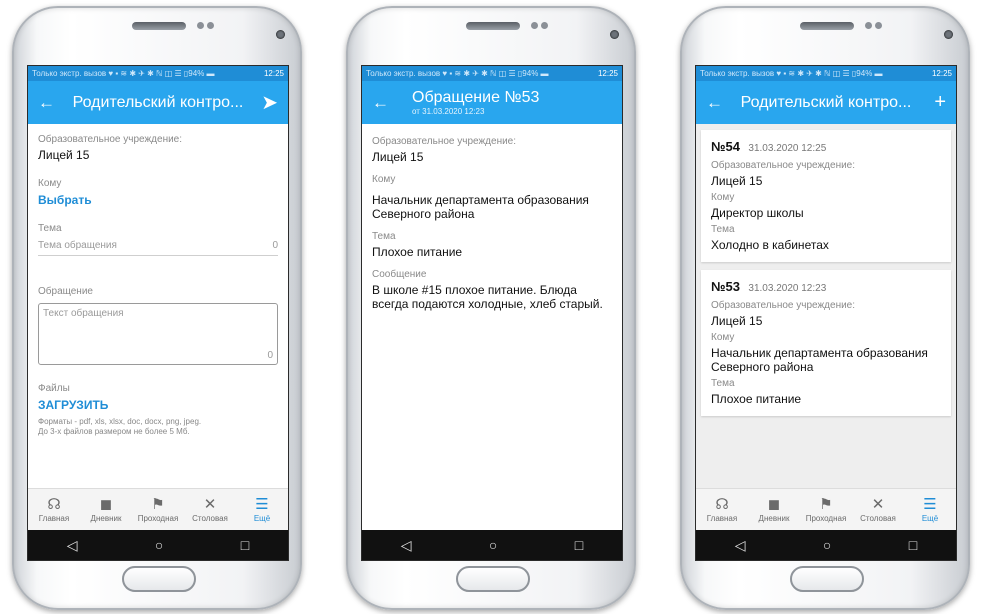  What do you see at coordinates (210, 504) in the screenshot?
I see `cutlery-icon: ✕` at bounding box center [210, 504].